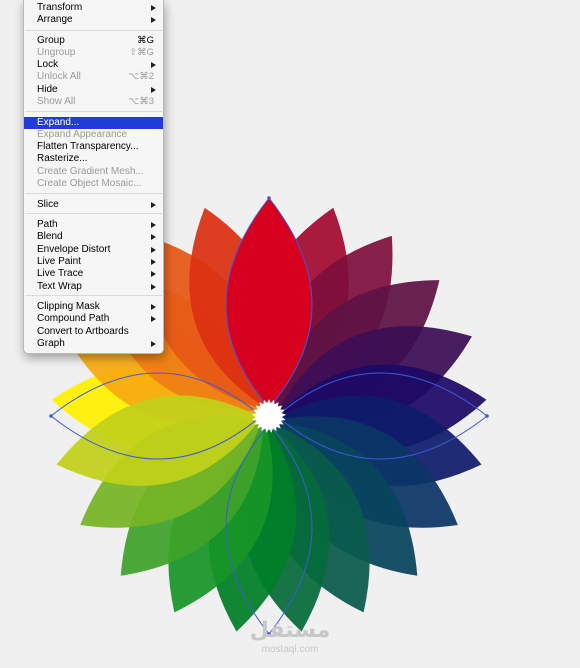 This screenshot has height=668, width=580. I want to click on menu-item-show-all: Show All ⌥⌘3, so click(93, 102).